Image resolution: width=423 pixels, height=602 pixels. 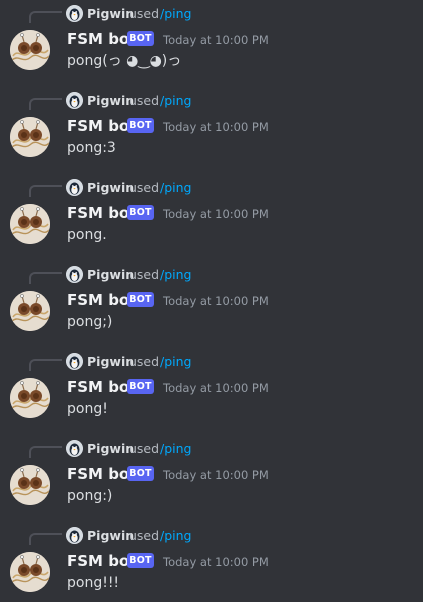 What do you see at coordinates (90, 496) in the screenshot?
I see `message-content: pong:)` at bounding box center [90, 496].